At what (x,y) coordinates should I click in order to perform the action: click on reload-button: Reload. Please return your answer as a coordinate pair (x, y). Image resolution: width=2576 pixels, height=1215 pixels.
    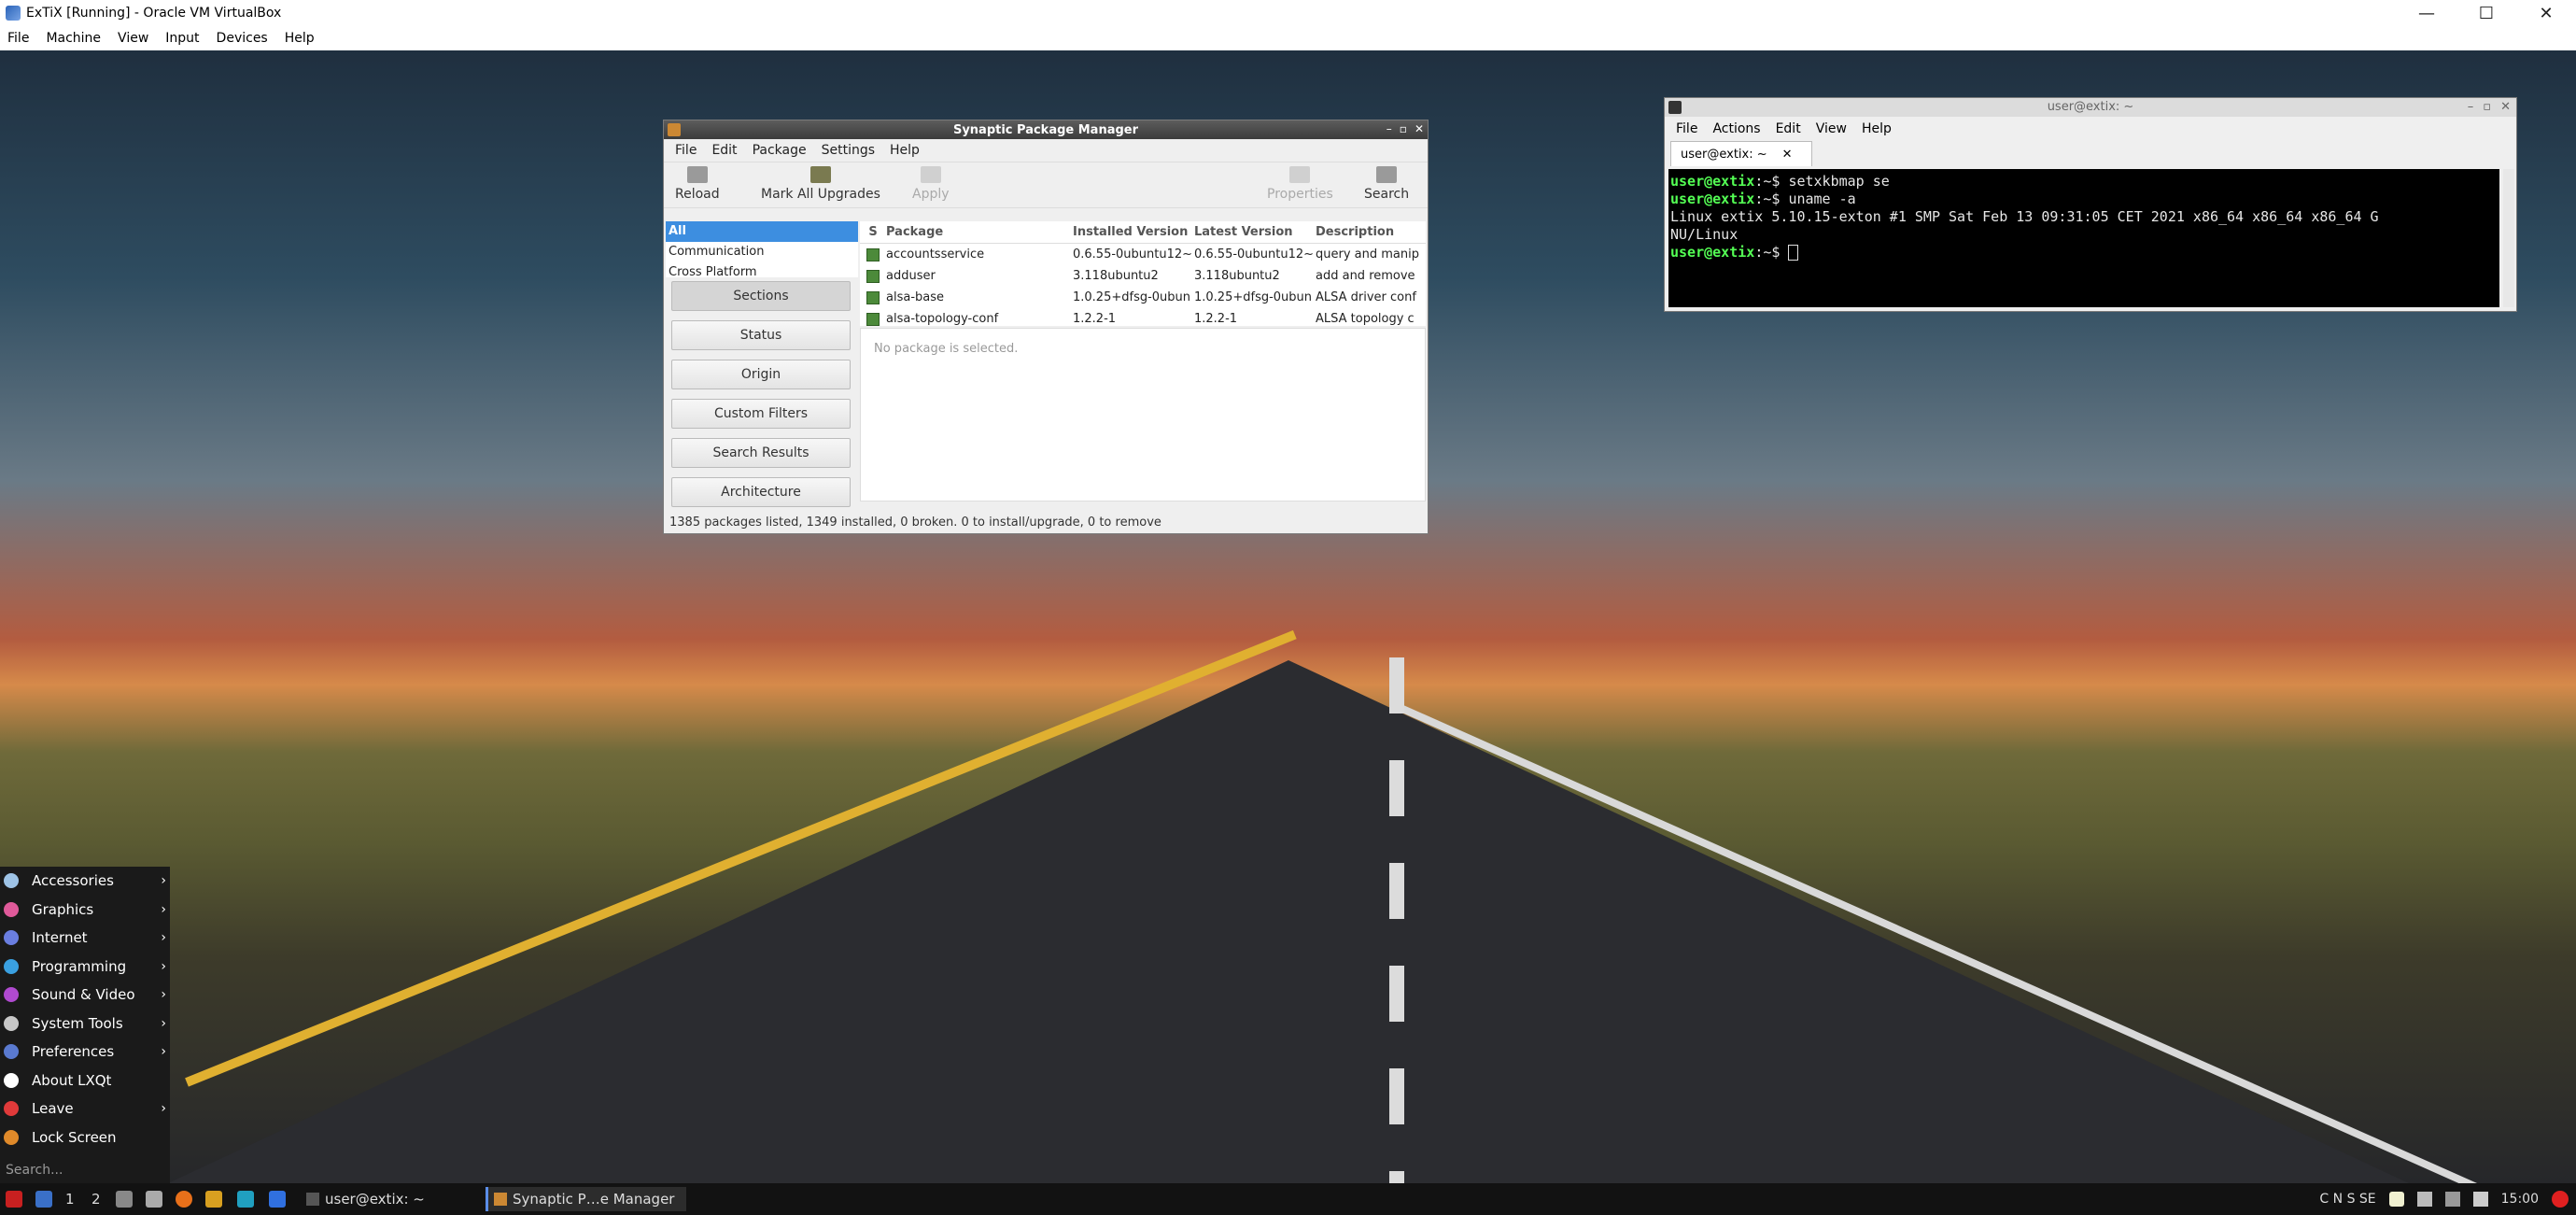
    Looking at the image, I should click on (697, 184).